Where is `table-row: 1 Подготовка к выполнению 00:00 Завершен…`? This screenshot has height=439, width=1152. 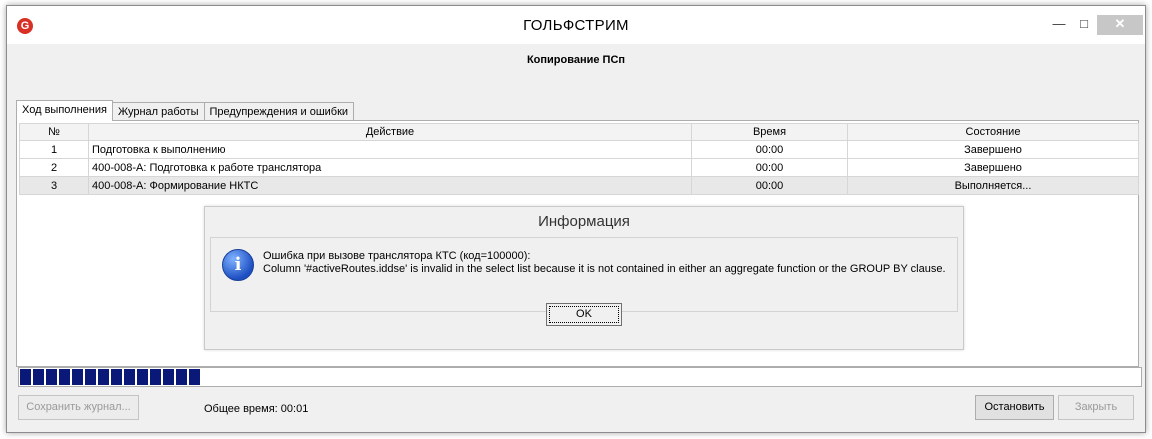 table-row: 1 Подготовка к выполнению 00:00 Завершен… is located at coordinates (579, 149).